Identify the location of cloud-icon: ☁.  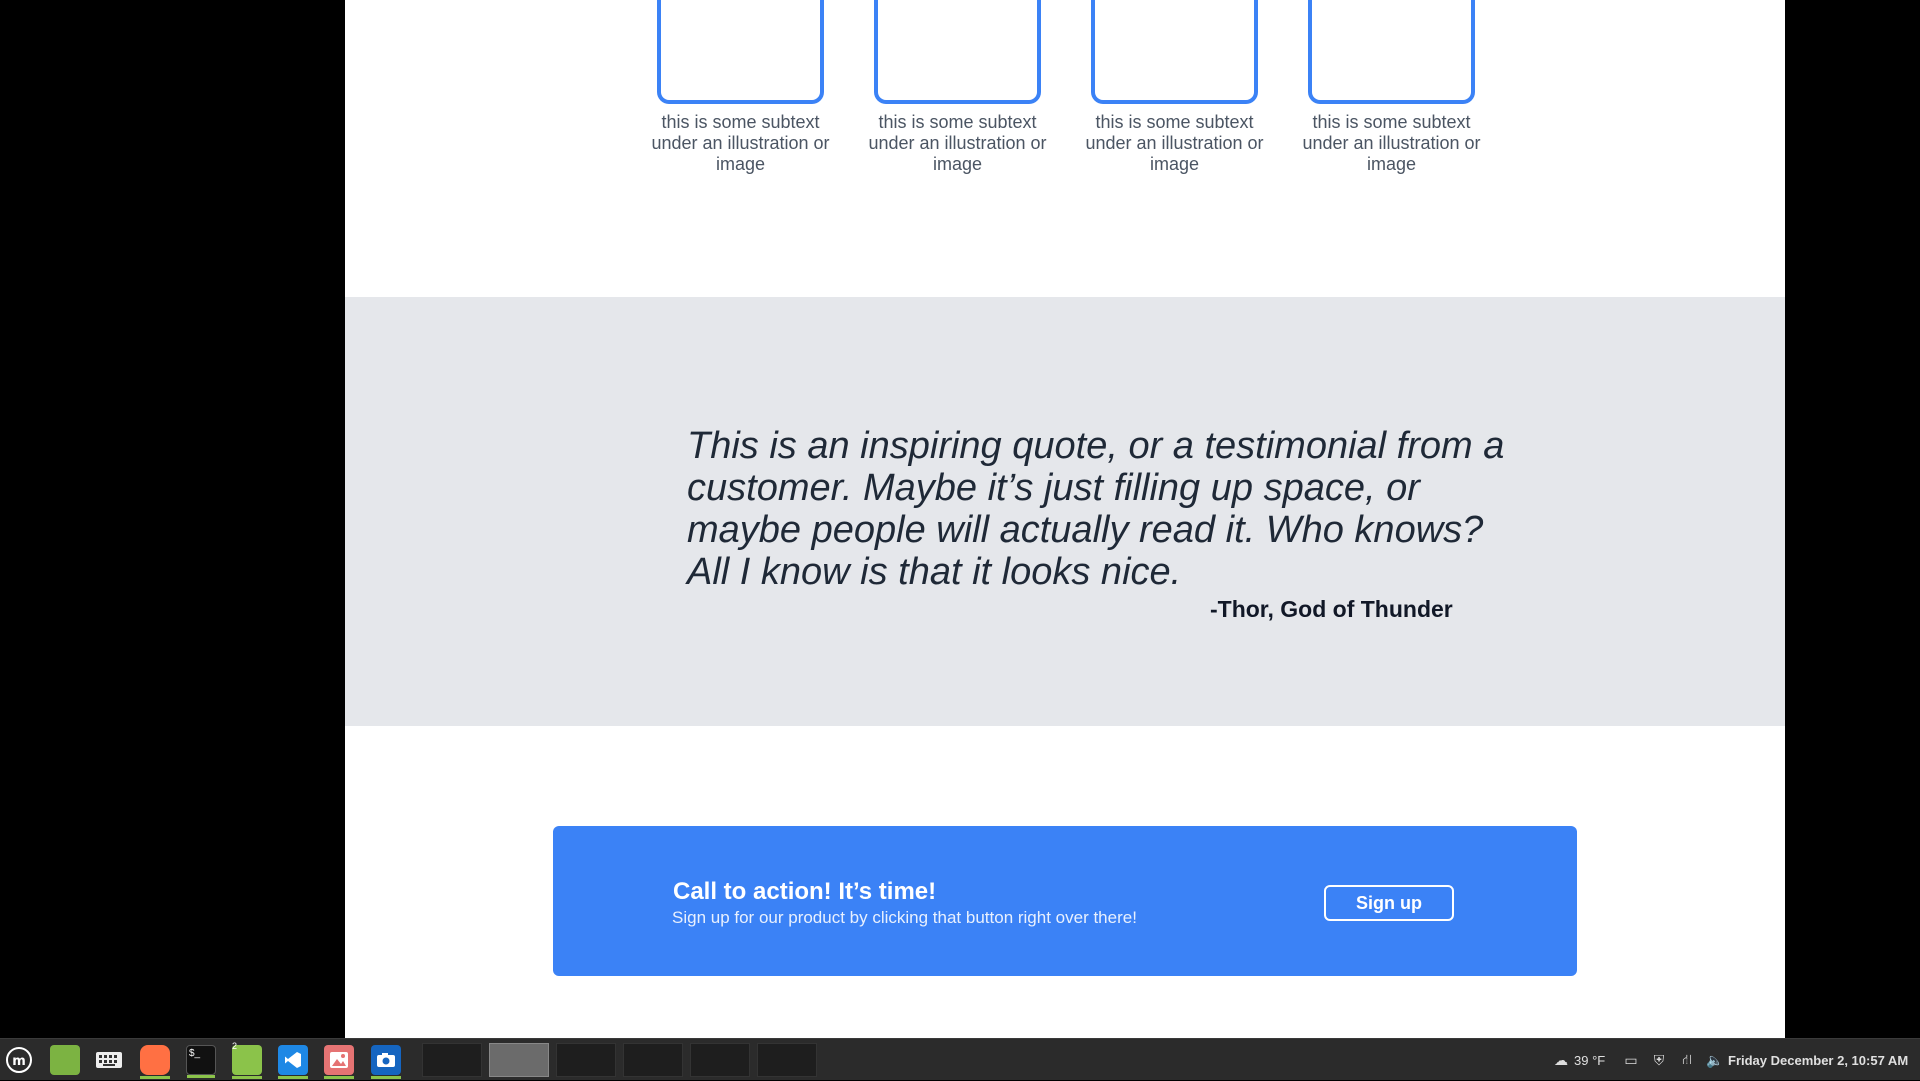
(1561, 1059).